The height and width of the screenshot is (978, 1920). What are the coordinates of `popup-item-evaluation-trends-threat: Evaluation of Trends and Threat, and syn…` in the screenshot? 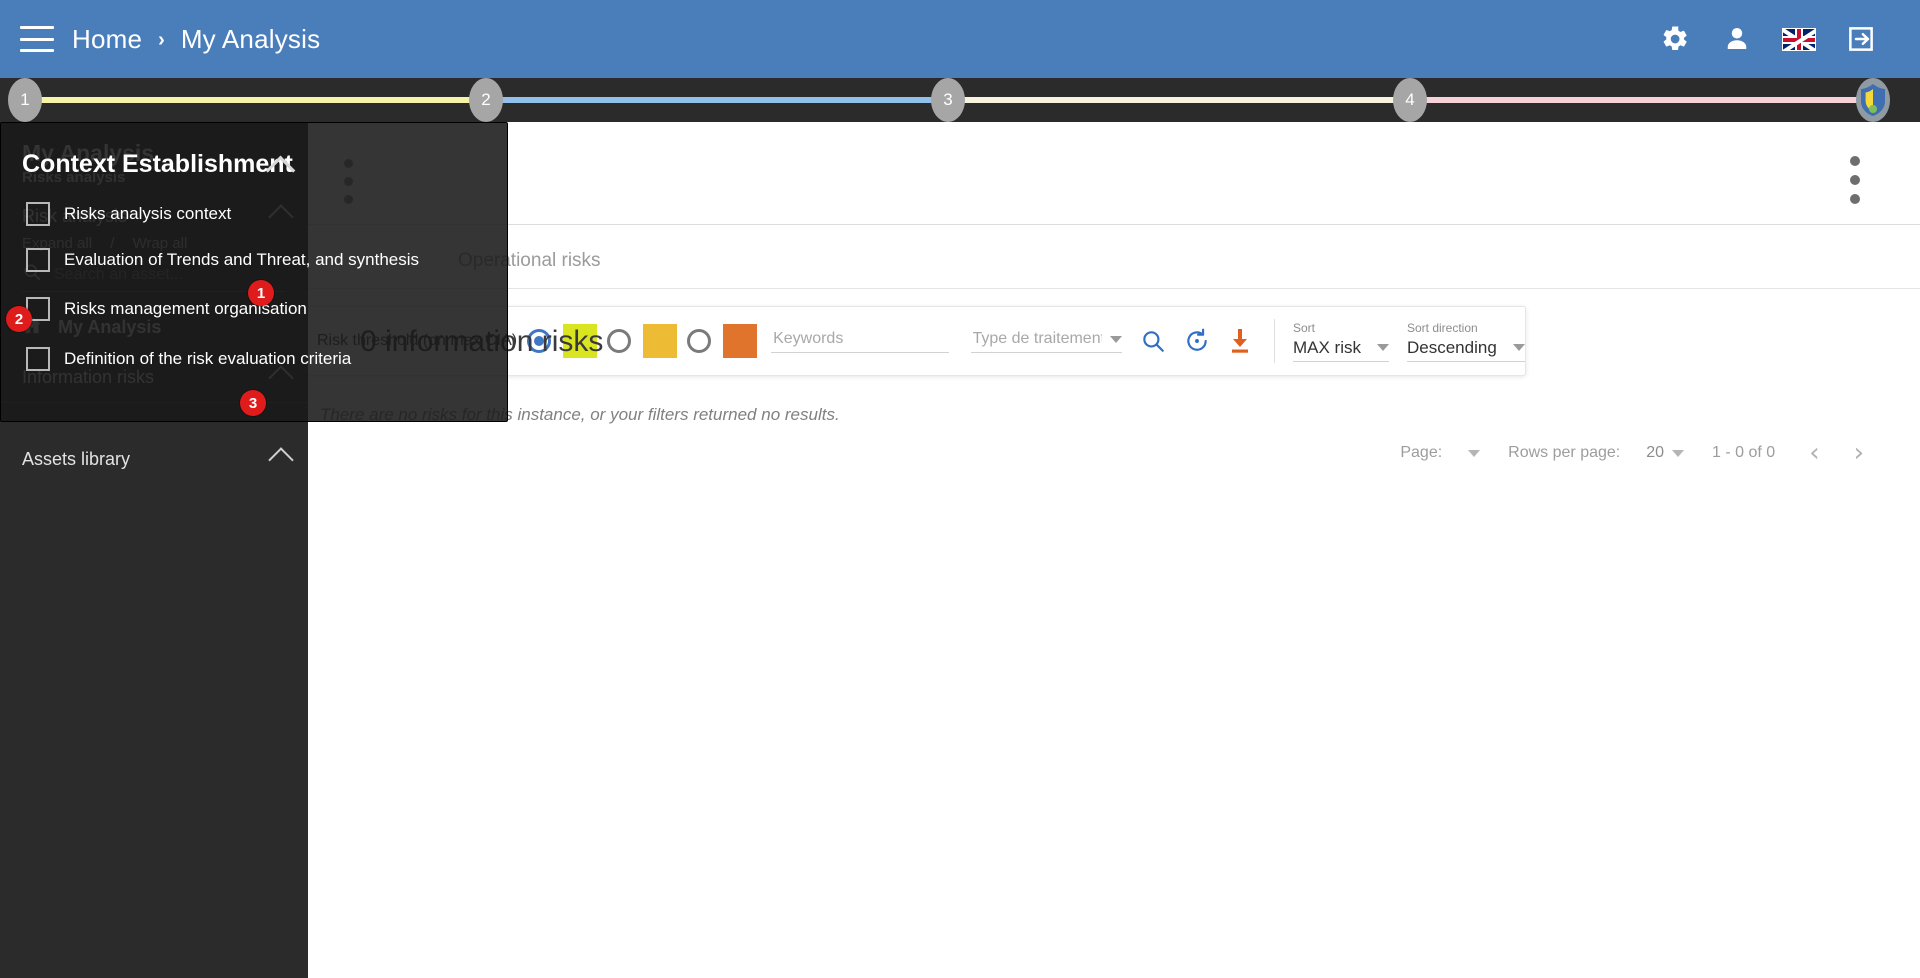 It's located at (222, 260).